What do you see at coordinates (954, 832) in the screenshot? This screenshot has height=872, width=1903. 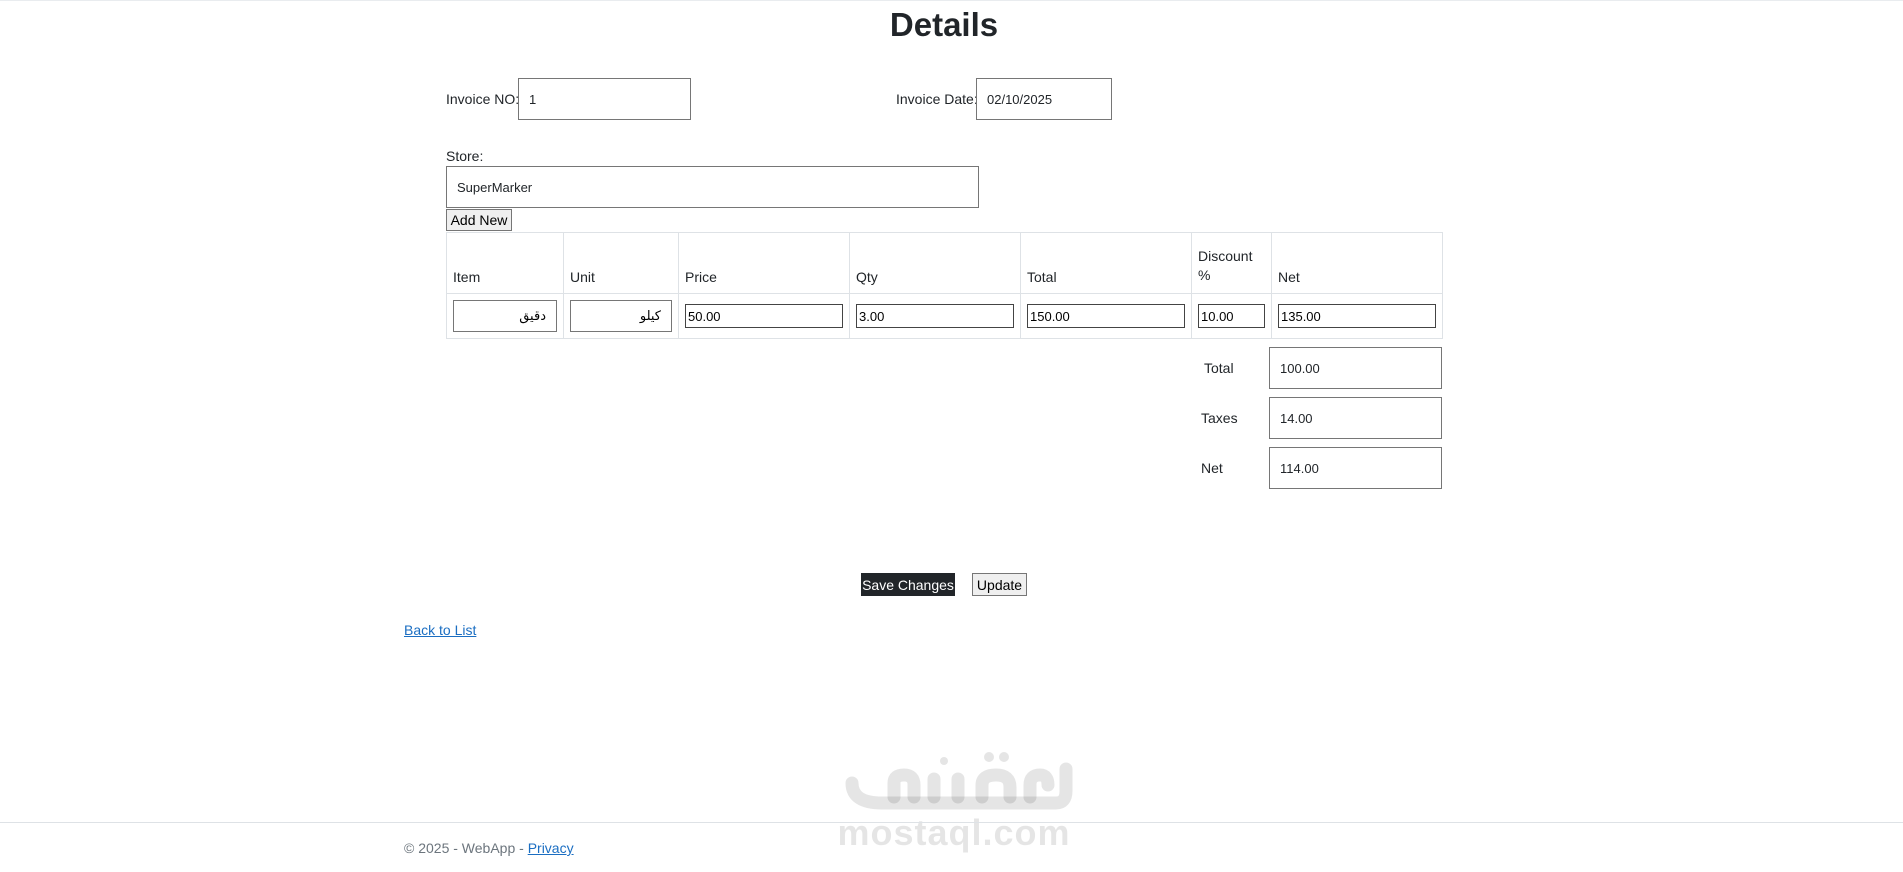 I see `watermark-text: mostaql.com` at bounding box center [954, 832].